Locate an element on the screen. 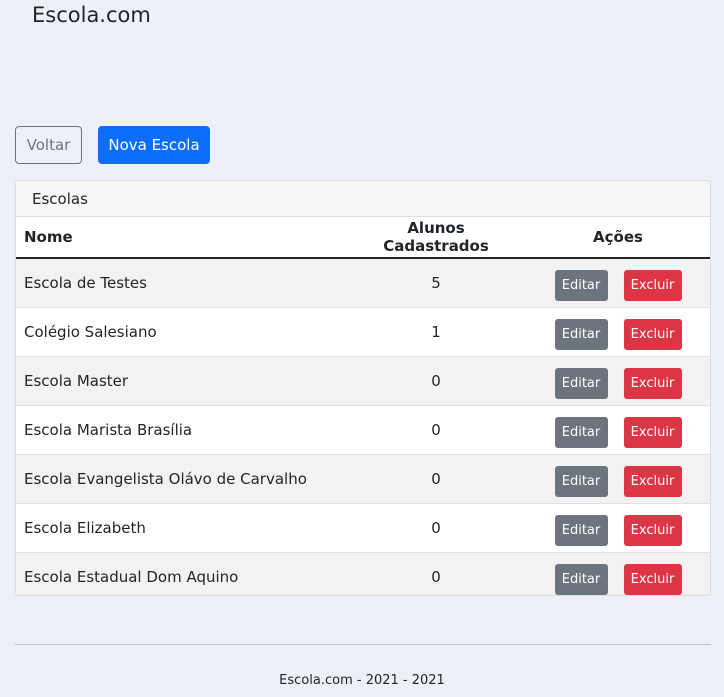  student-count: 5 is located at coordinates (436, 283).